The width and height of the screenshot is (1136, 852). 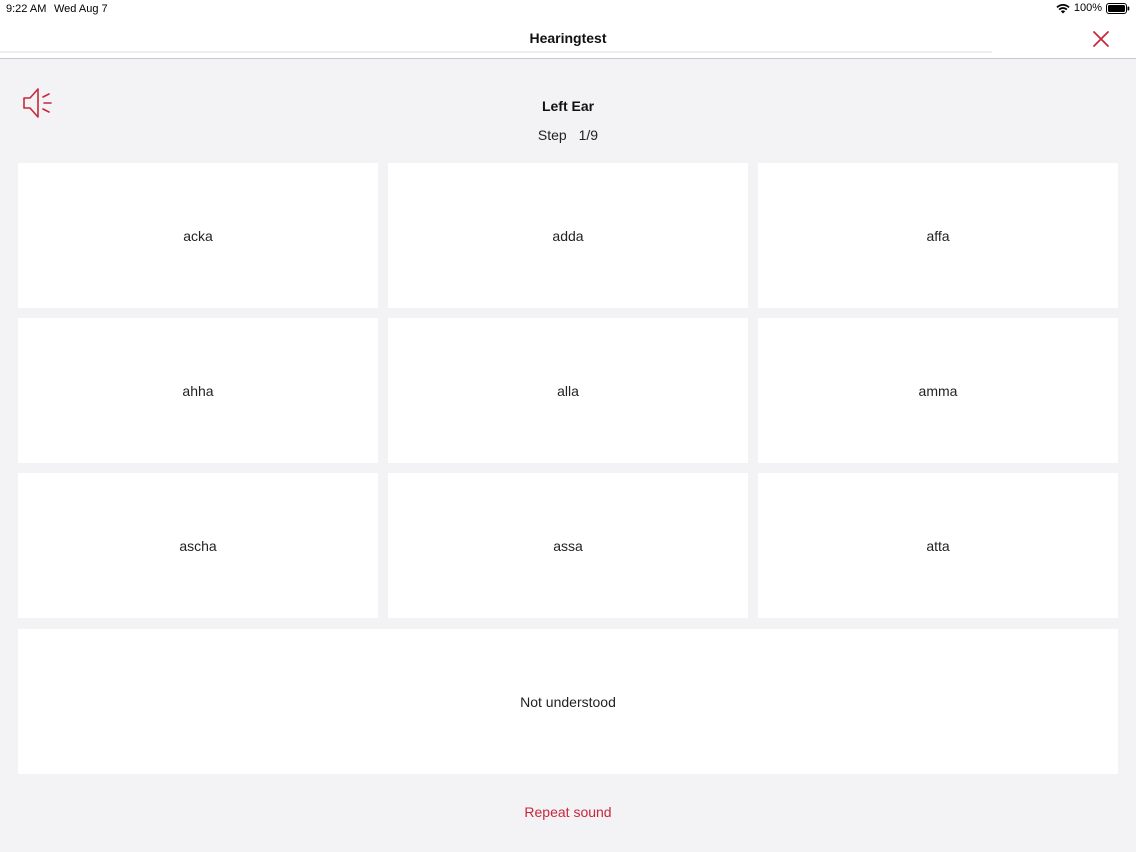 What do you see at coordinates (938, 235) in the screenshot?
I see `answer-button-affa: affa` at bounding box center [938, 235].